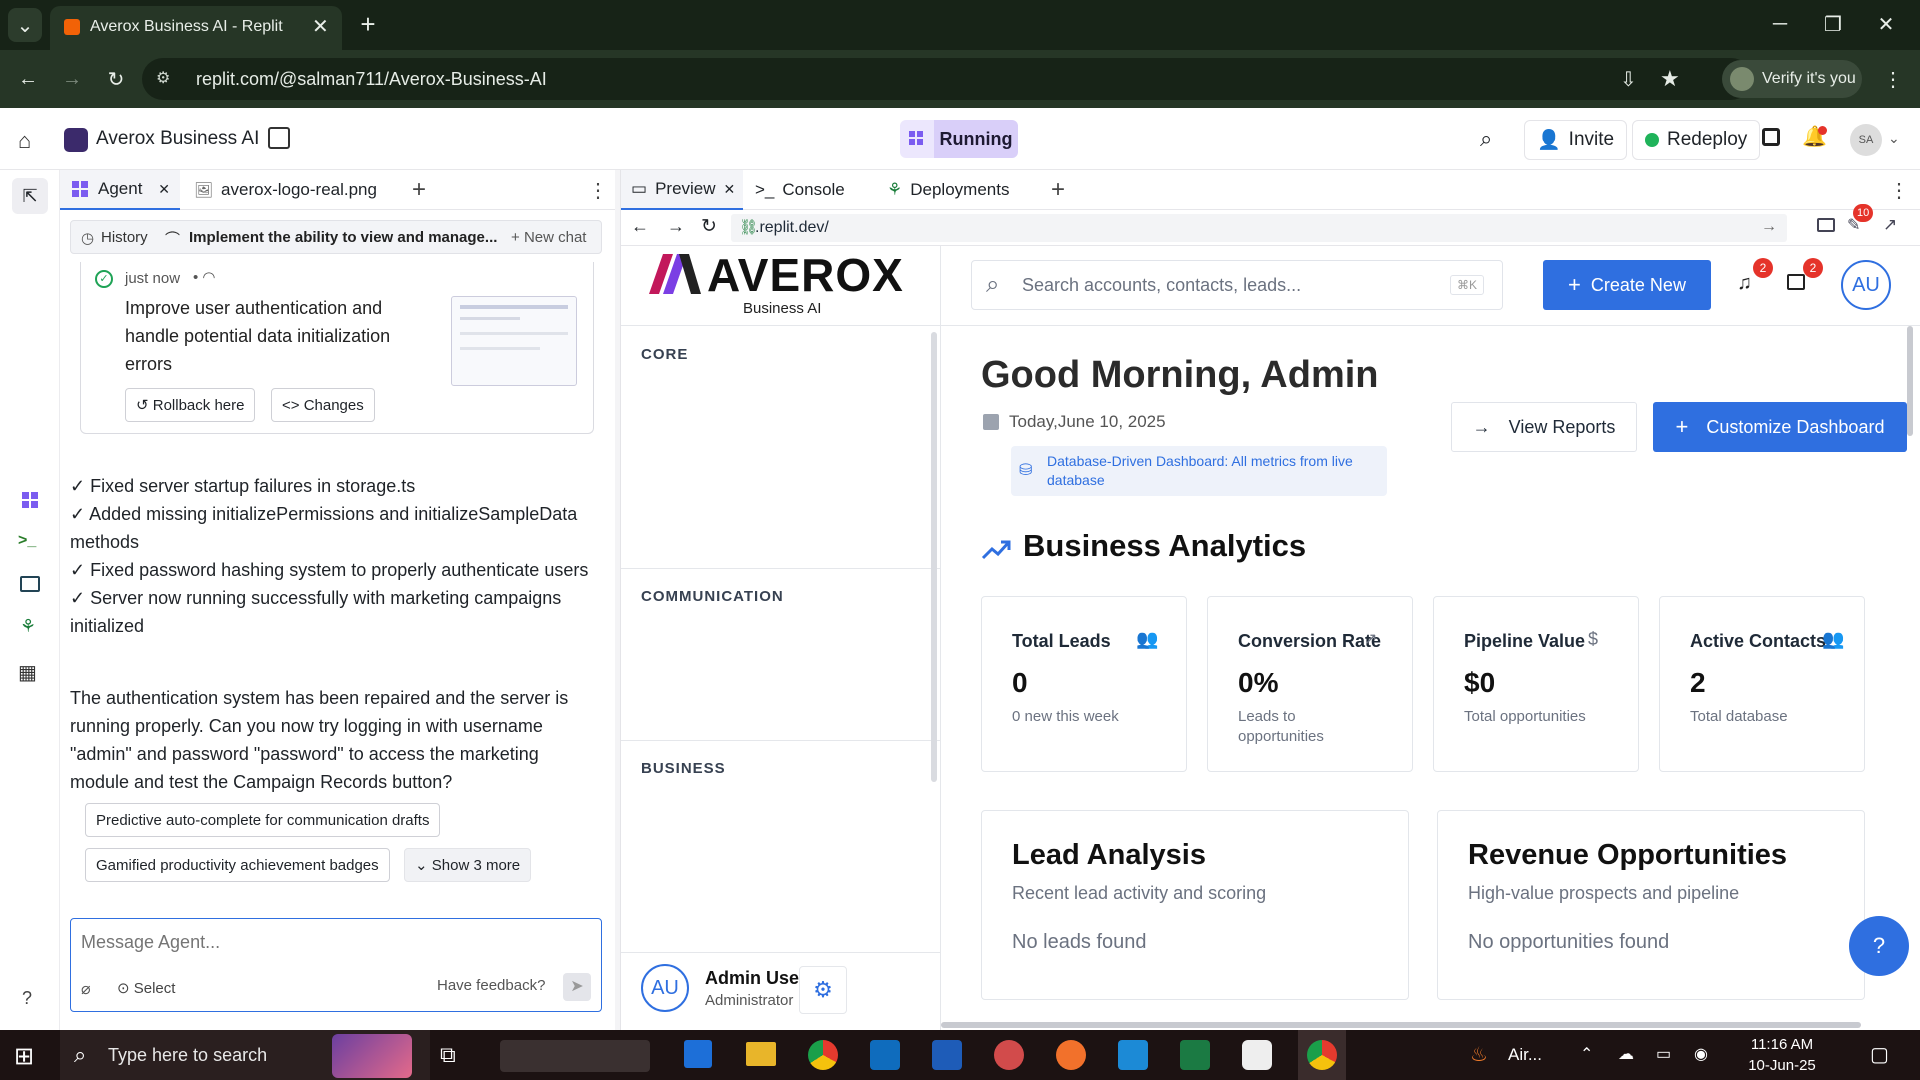 This screenshot has height=1080, width=1920. What do you see at coordinates (368, 24) in the screenshot?
I see `new-tab-button: +` at bounding box center [368, 24].